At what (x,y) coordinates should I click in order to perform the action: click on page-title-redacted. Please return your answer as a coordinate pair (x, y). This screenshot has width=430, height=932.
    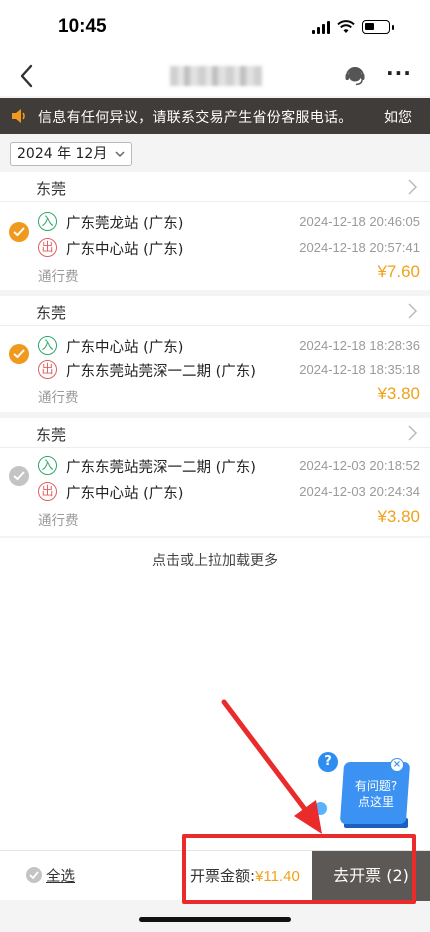
    Looking at the image, I should click on (216, 76).